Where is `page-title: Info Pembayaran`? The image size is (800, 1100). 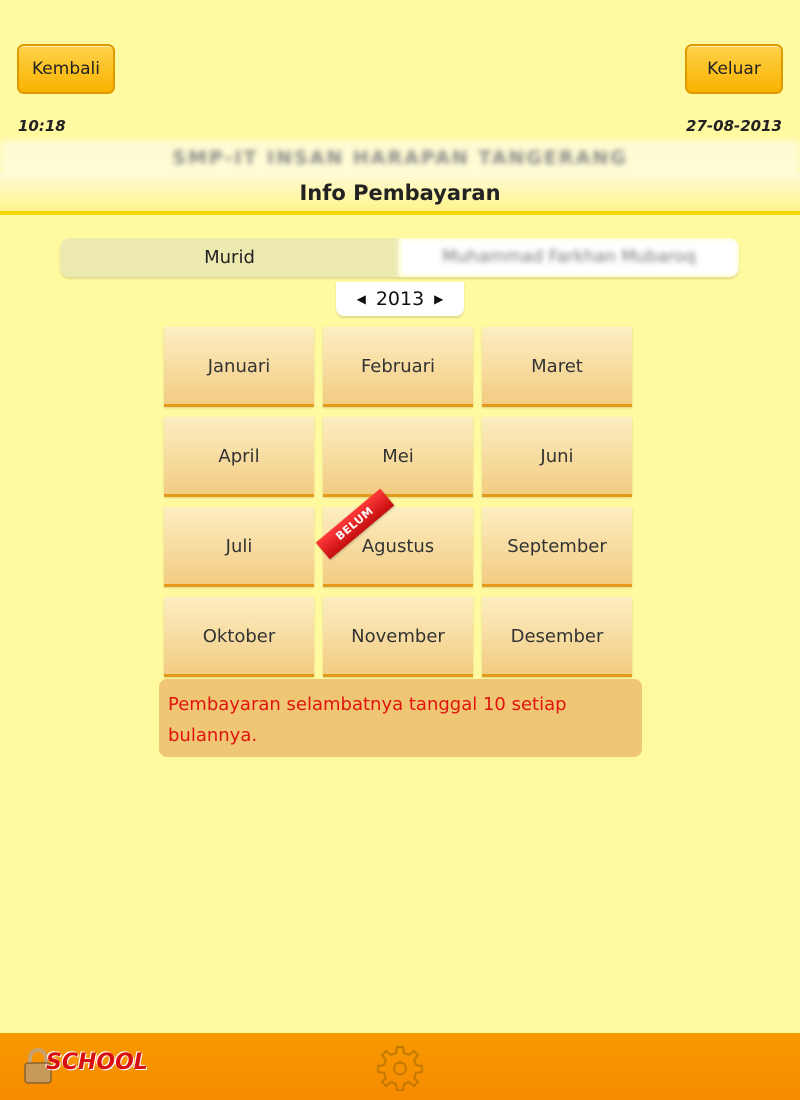
page-title: Info Pembayaran is located at coordinates (400, 194).